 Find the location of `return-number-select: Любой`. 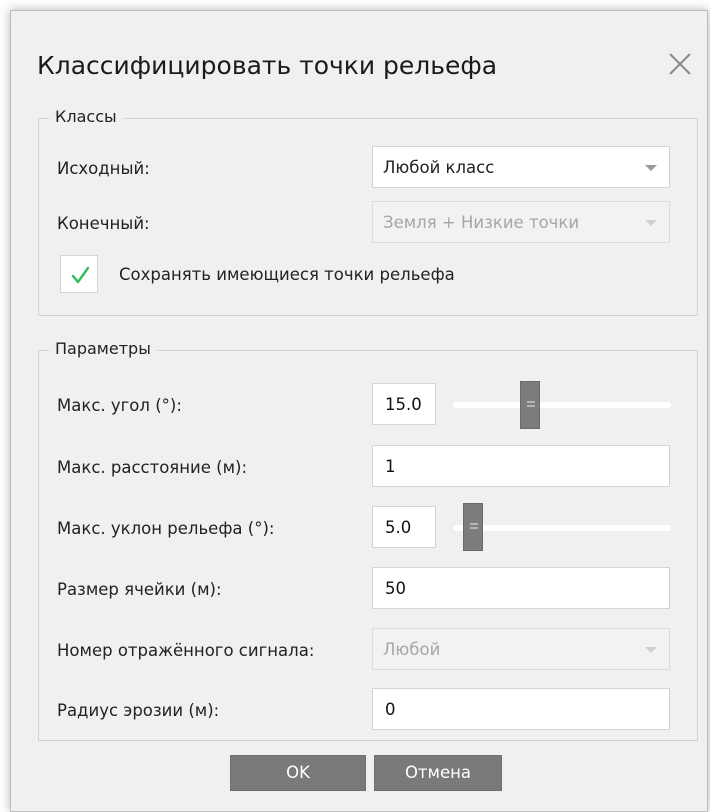

return-number-select: Любой is located at coordinates (521, 649).